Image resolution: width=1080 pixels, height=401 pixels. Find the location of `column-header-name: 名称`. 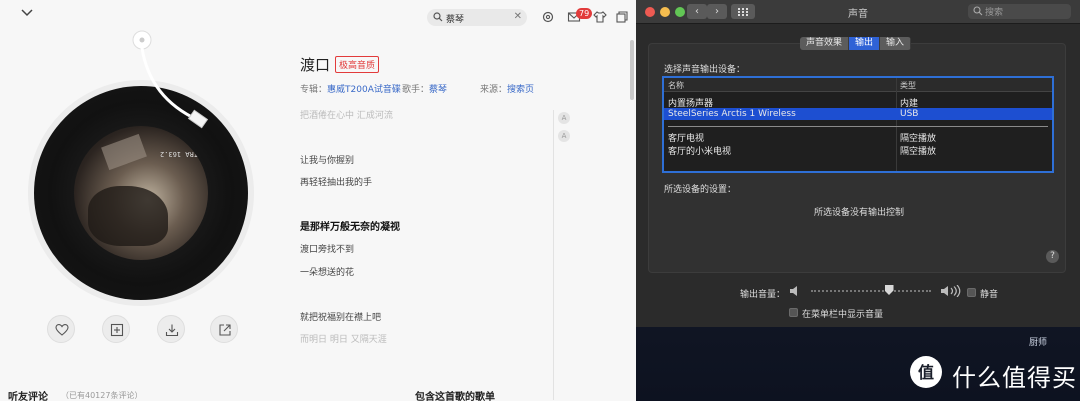

column-header-name: 名称 is located at coordinates (676, 85).